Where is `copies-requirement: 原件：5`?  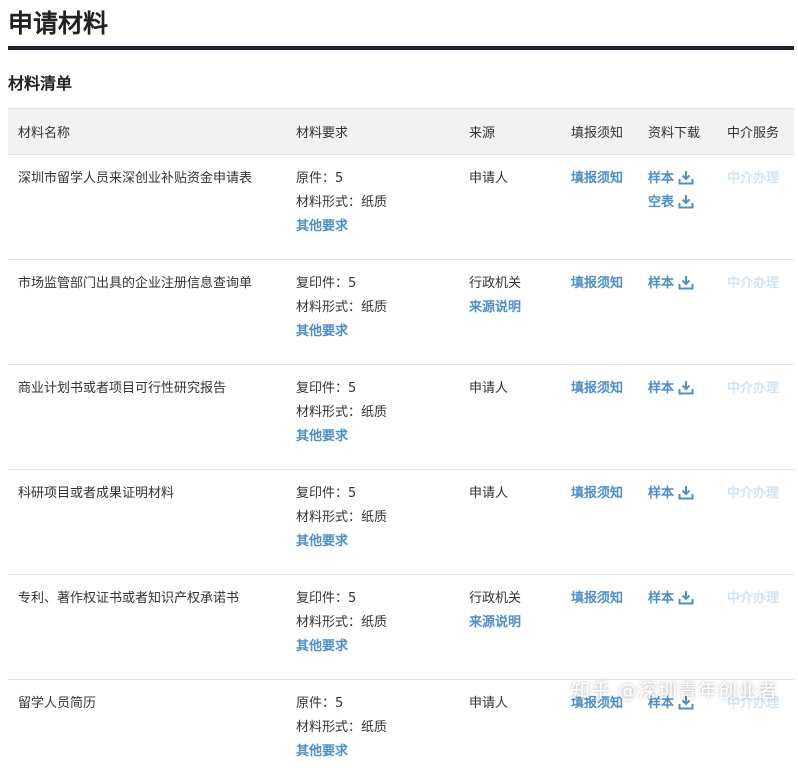 copies-requirement: 原件：5 is located at coordinates (377, 179).